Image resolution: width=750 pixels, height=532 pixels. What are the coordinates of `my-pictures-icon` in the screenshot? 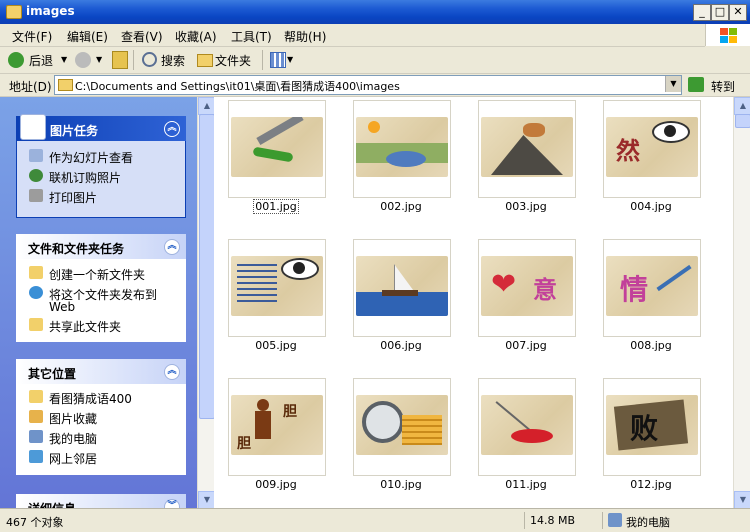 It's located at (36, 416).